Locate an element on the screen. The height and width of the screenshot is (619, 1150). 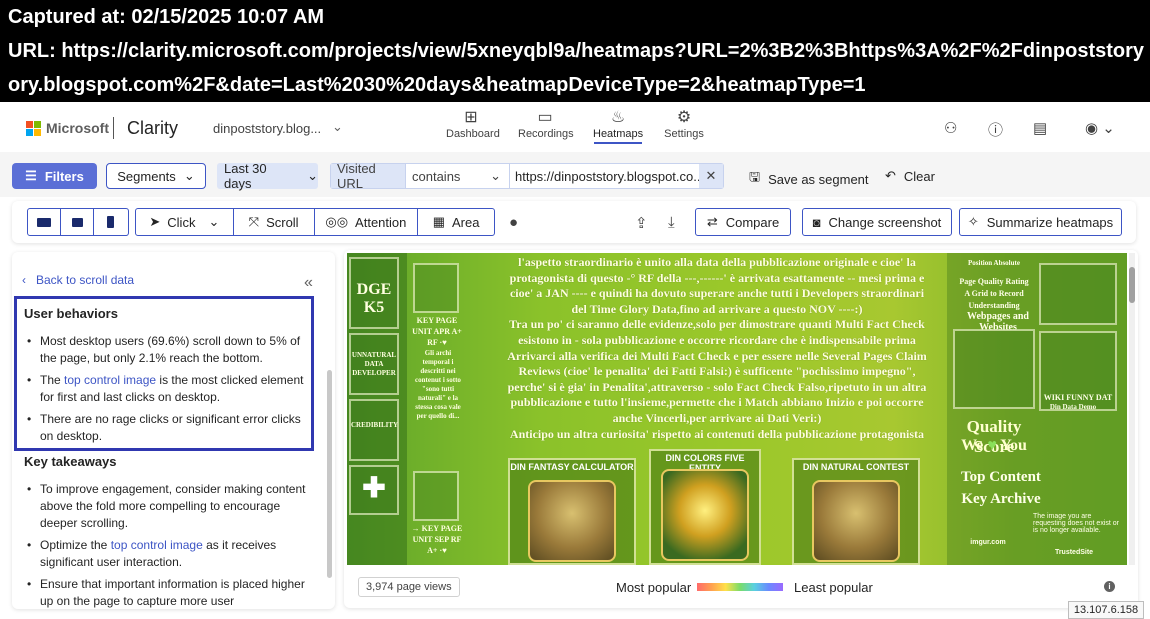
heart-icon: ♥ is located at coordinates (992, 445).